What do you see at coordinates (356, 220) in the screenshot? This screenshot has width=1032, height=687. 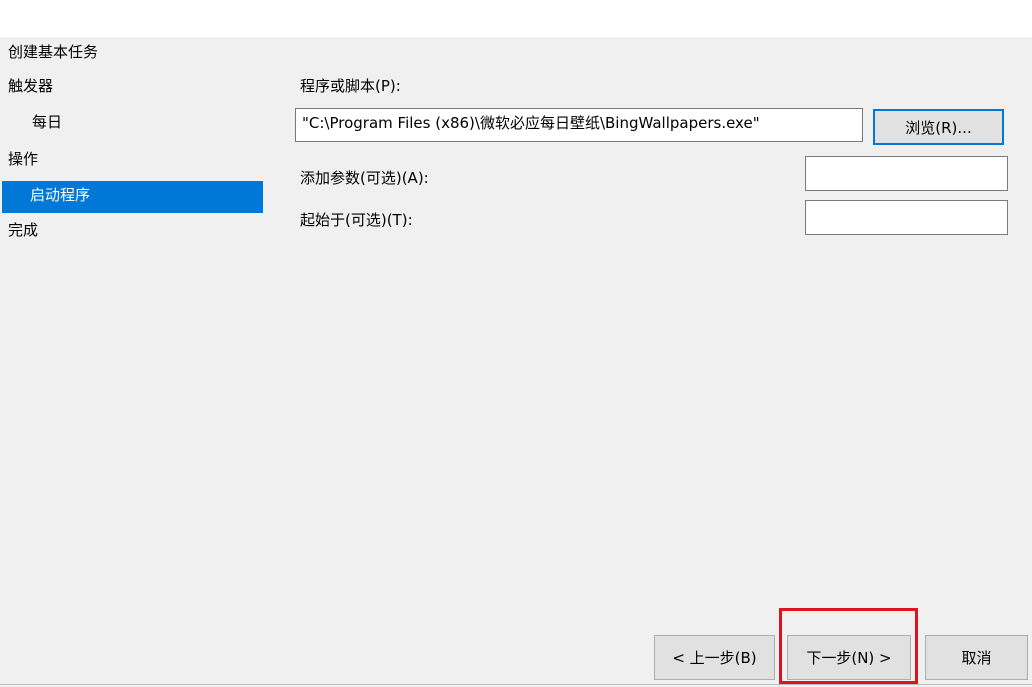 I see `start-in-label: 起始于(可选)(T):` at bounding box center [356, 220].